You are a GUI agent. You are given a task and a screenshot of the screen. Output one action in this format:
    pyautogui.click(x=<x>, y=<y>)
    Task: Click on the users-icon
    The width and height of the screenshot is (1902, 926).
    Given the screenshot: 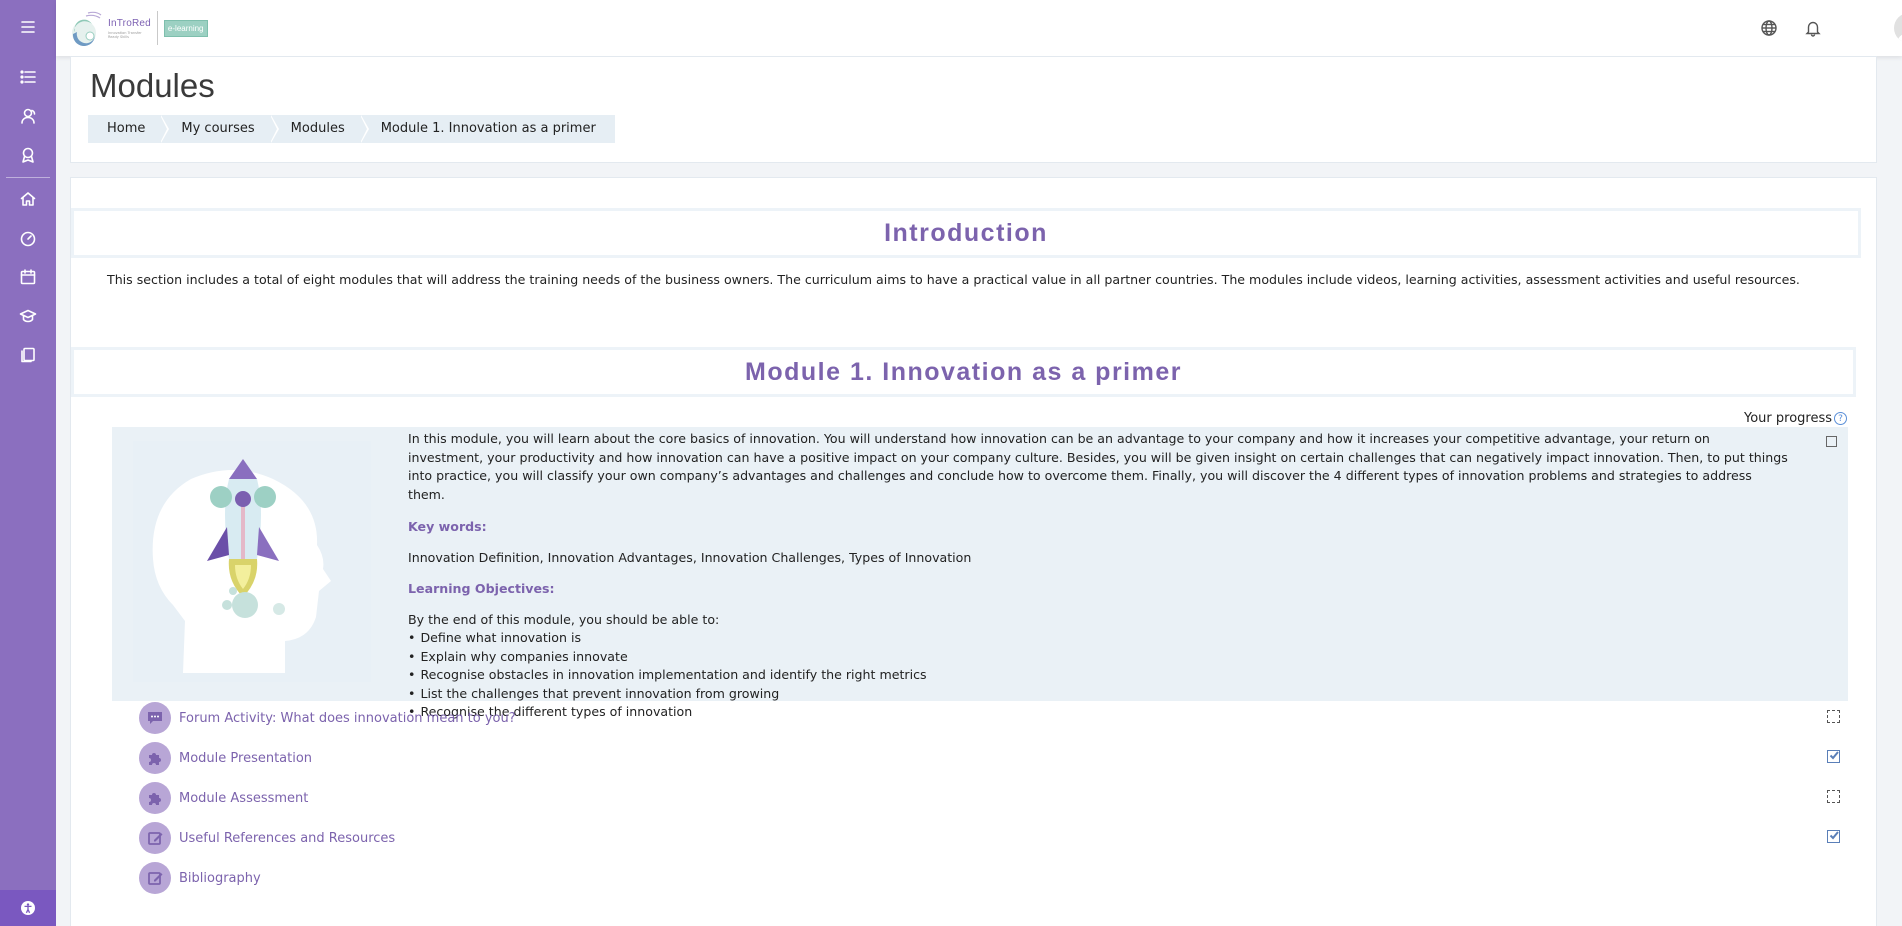 What is the action you would take?
    pyautogui.click(x=28, y=116)
    